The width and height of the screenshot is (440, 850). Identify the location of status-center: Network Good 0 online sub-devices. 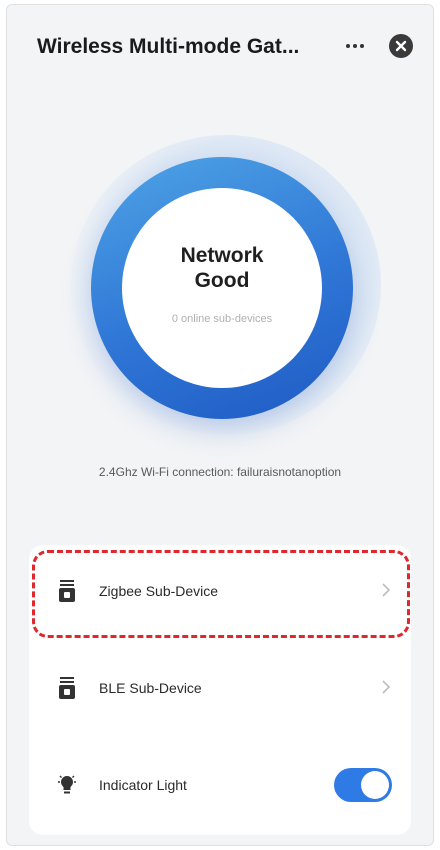
(222, 288).